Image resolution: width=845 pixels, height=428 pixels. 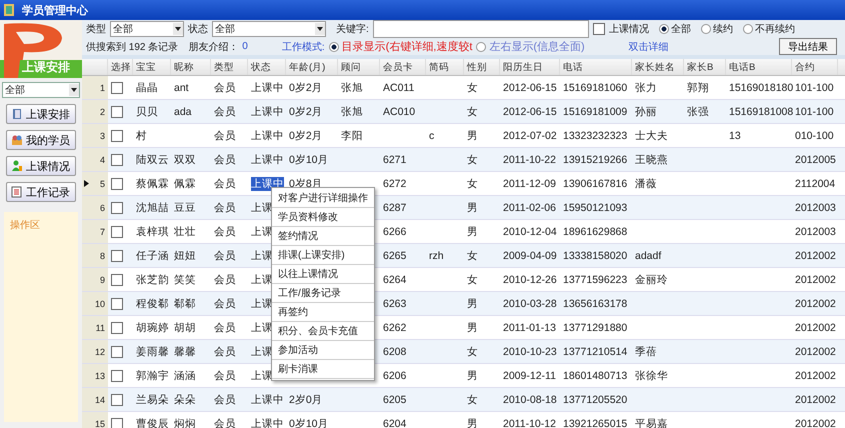 I want to click on table-cell: 010-100, so click(x=814, y=136).